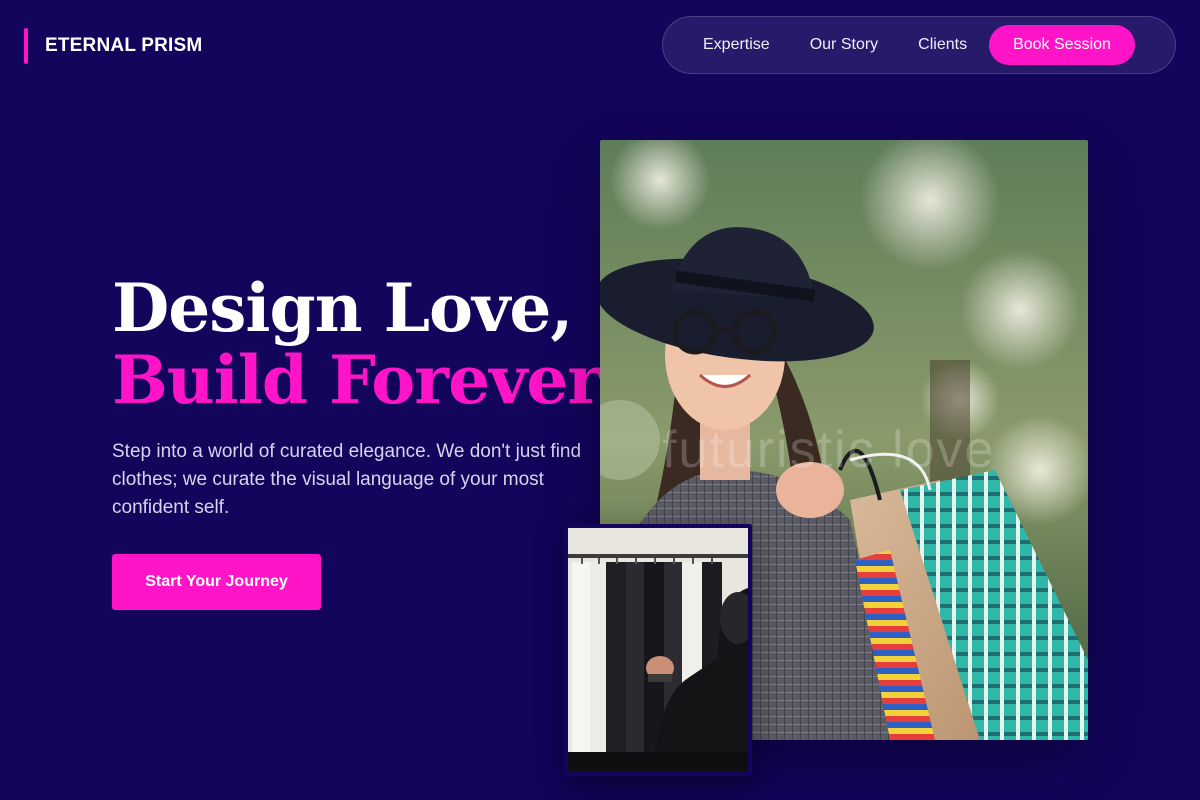 The width and height of the screenshot is (1200, 800). What do you see at coordinates (942, 45) in the screenshot?
I see `nav-link-clients: Clients` at bounding box center [942, 45].